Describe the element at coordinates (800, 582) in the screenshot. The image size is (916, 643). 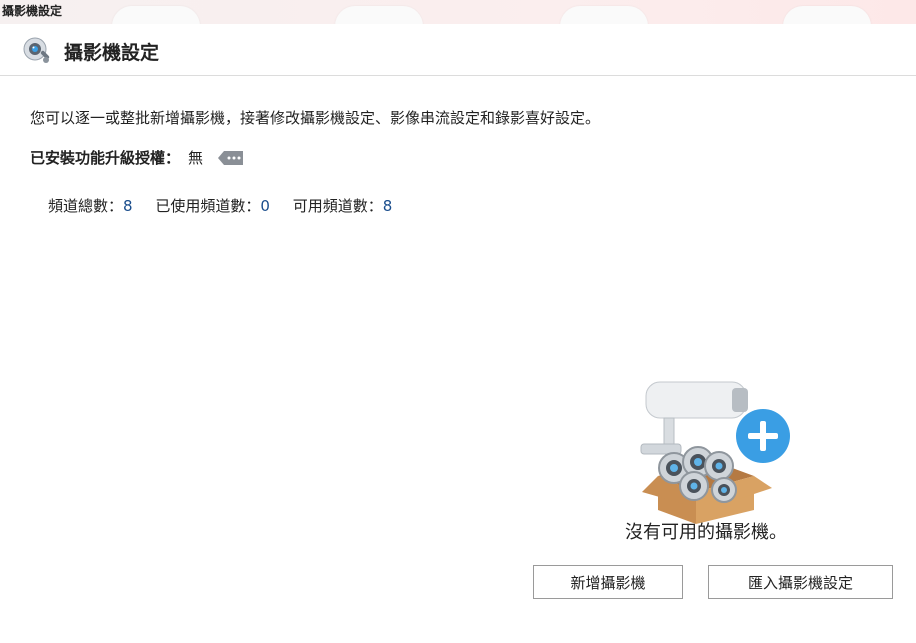
I see `import-camera-settings-button: 匯入攝影機設定` at that location.